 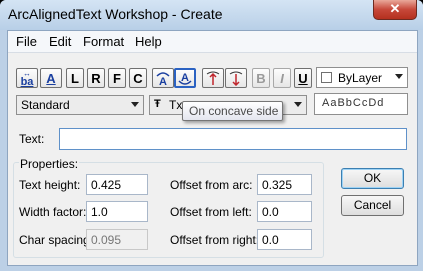 What do you see at coordinates (117, 78) in the screenshot?
I see `fit-button: F` at bounding box center [117, 78].